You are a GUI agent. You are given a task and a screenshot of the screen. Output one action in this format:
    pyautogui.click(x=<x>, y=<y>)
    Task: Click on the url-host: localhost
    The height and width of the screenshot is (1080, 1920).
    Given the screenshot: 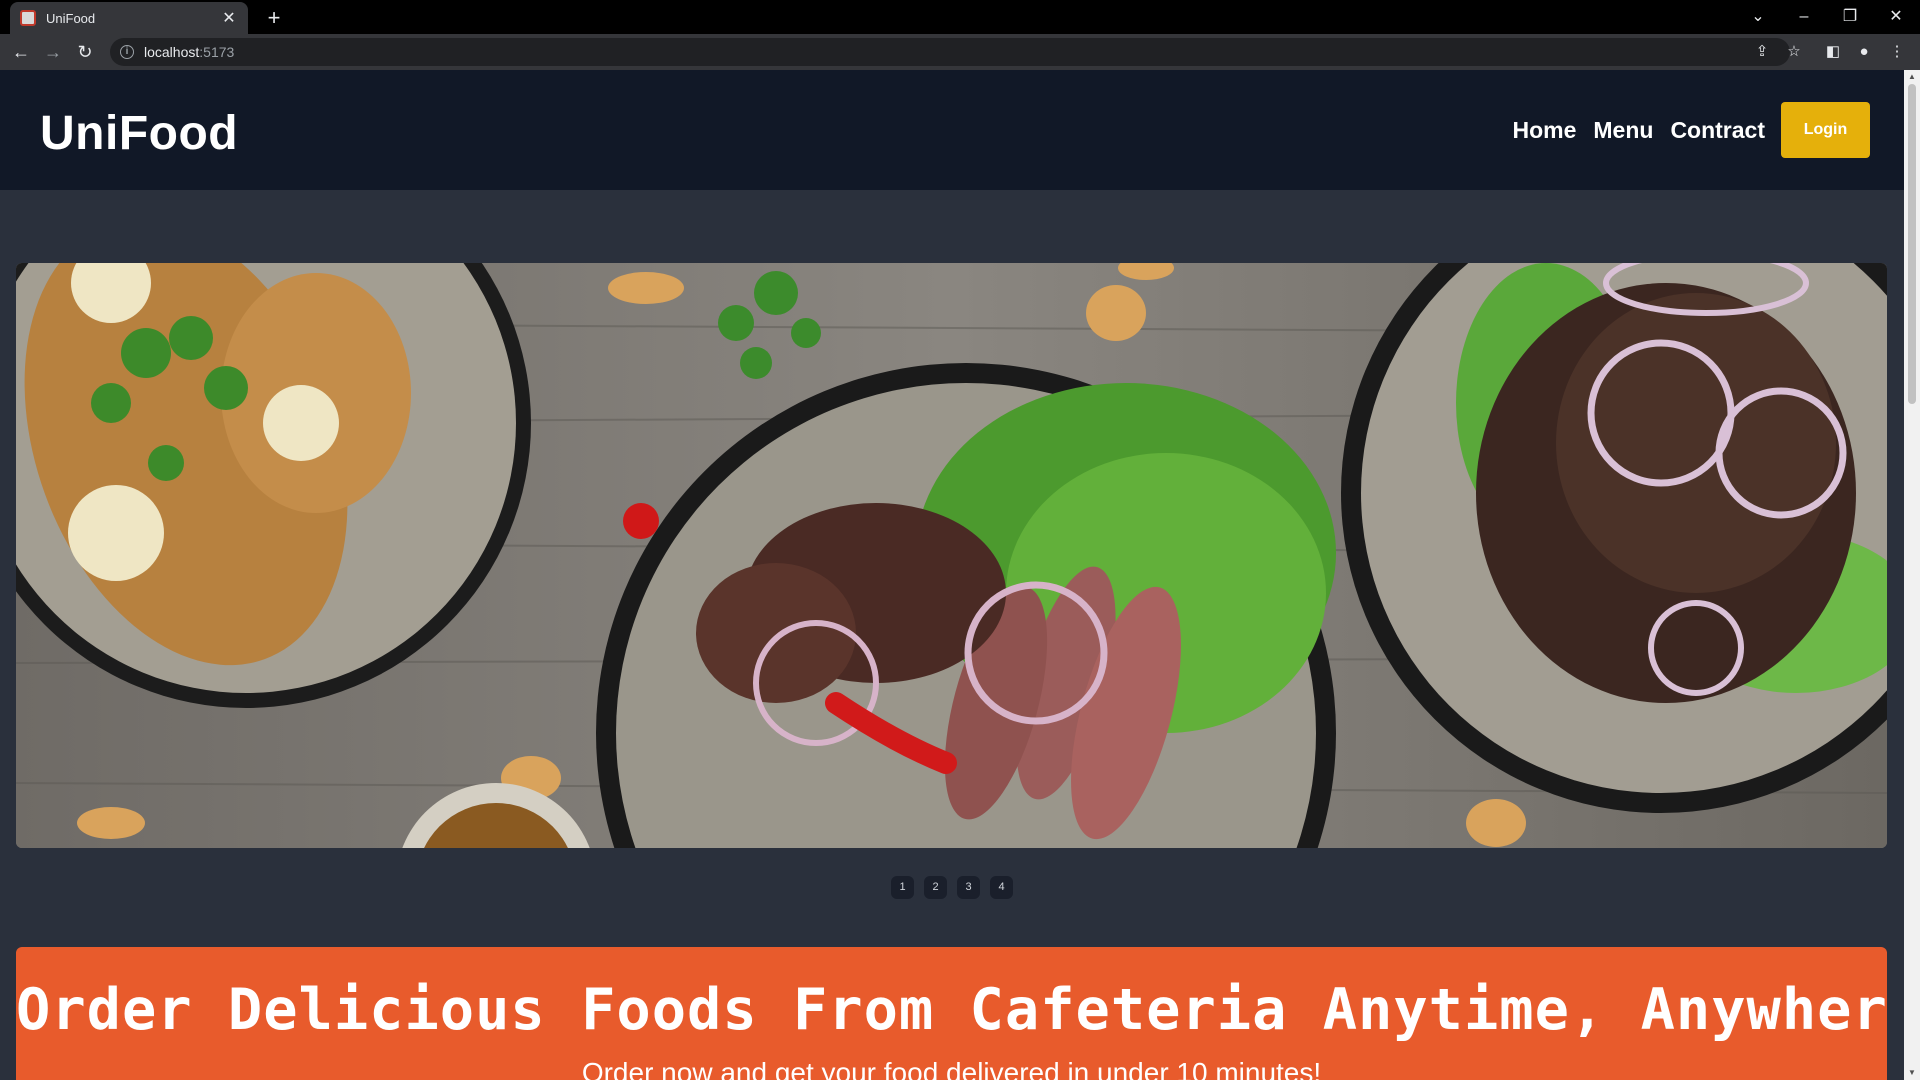 What is the action you would take?
    pyautogui.click(x=172, y=52)
    